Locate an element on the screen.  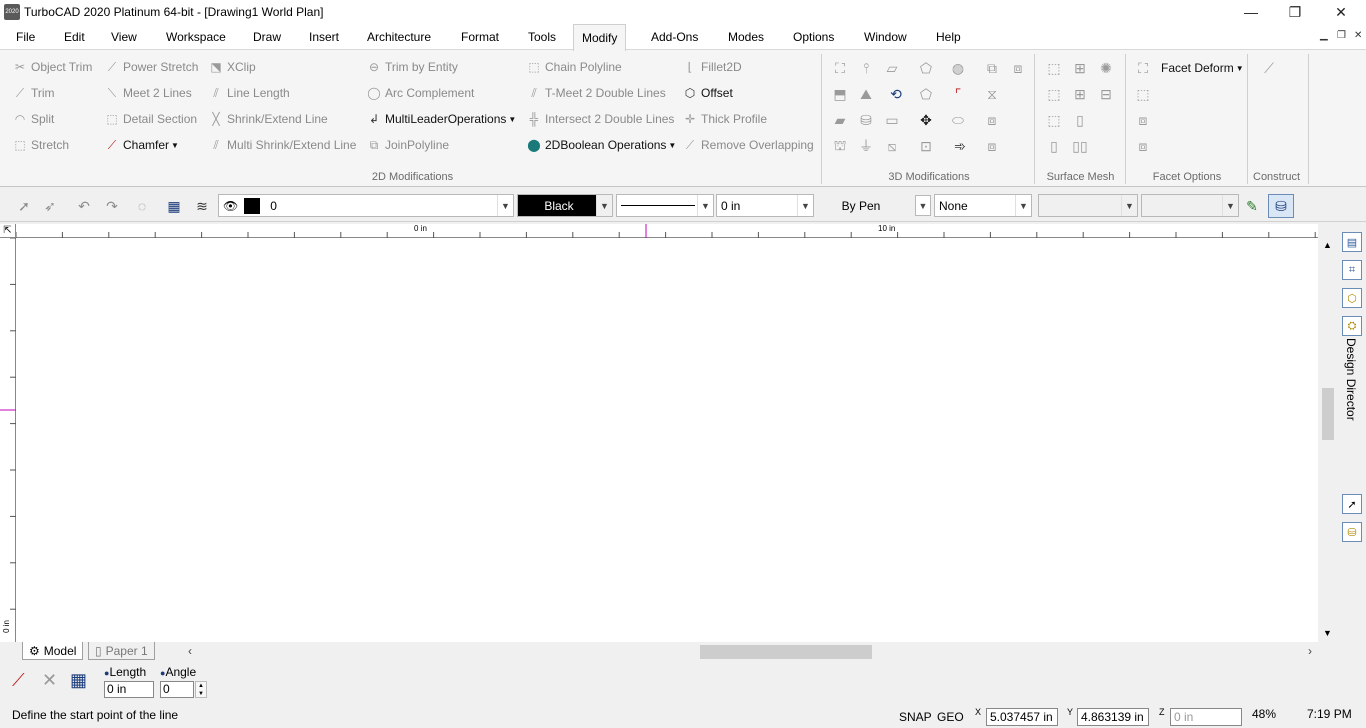
length-input: 0 in is located at coordinates (129, 689).